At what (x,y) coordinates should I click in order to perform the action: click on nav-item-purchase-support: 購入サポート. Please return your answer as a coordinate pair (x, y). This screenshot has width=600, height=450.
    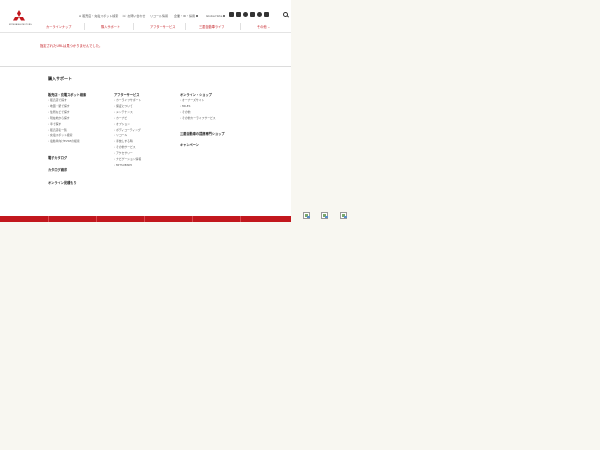
    Looking at the image, I should click on (110, 26).